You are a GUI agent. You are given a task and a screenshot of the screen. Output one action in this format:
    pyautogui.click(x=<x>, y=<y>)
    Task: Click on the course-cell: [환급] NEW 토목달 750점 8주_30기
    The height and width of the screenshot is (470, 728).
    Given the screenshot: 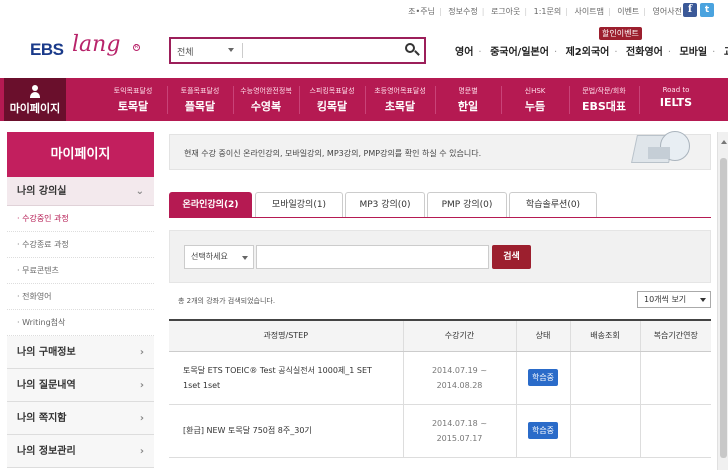 What is the action you would take?
    pyautogui.click(x=286, y=431)
    